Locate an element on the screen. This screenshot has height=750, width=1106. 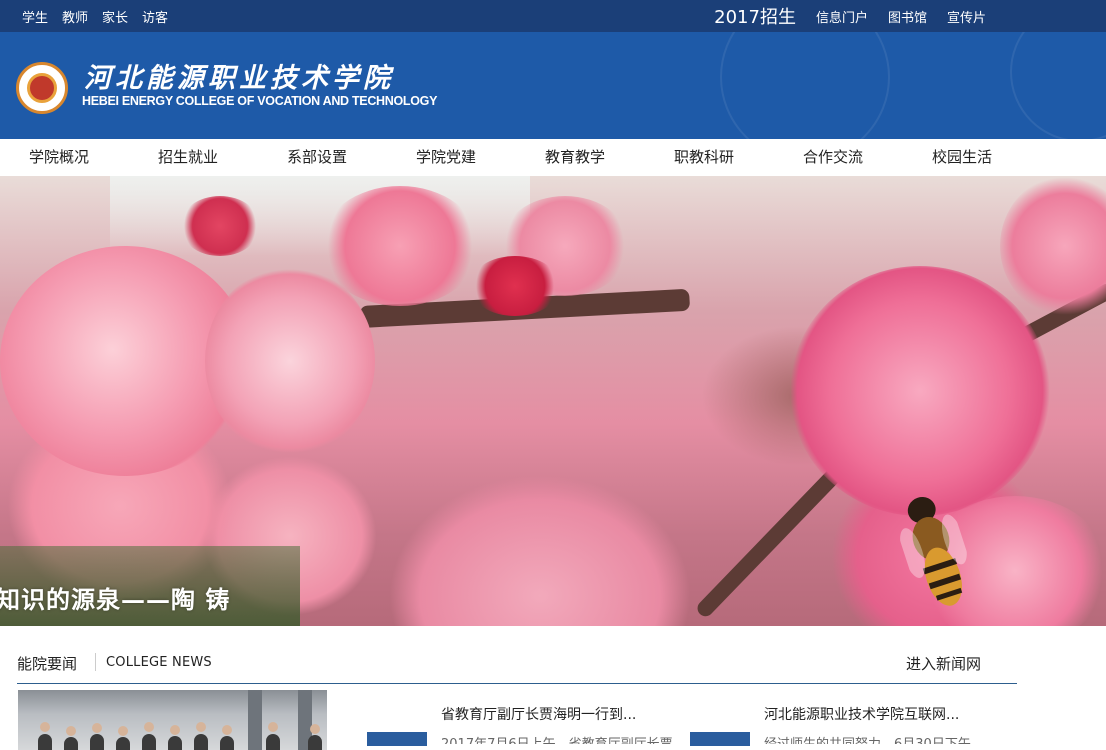
college-logo is located at coordinates (42, 88).